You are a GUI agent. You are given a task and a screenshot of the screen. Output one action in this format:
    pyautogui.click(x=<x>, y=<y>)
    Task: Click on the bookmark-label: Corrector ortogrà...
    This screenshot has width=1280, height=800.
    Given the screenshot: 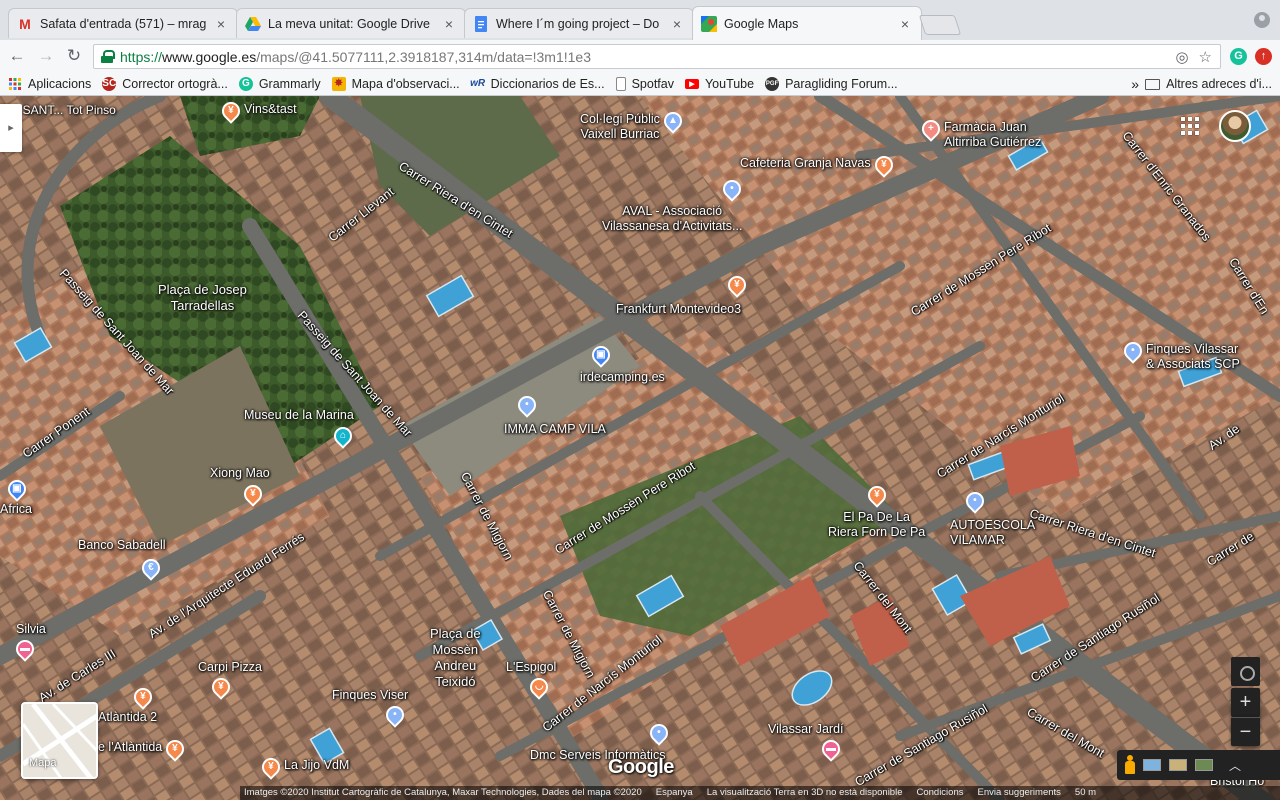 What is the action you would take?
    pyautogui.click(x=175, y=83)
    